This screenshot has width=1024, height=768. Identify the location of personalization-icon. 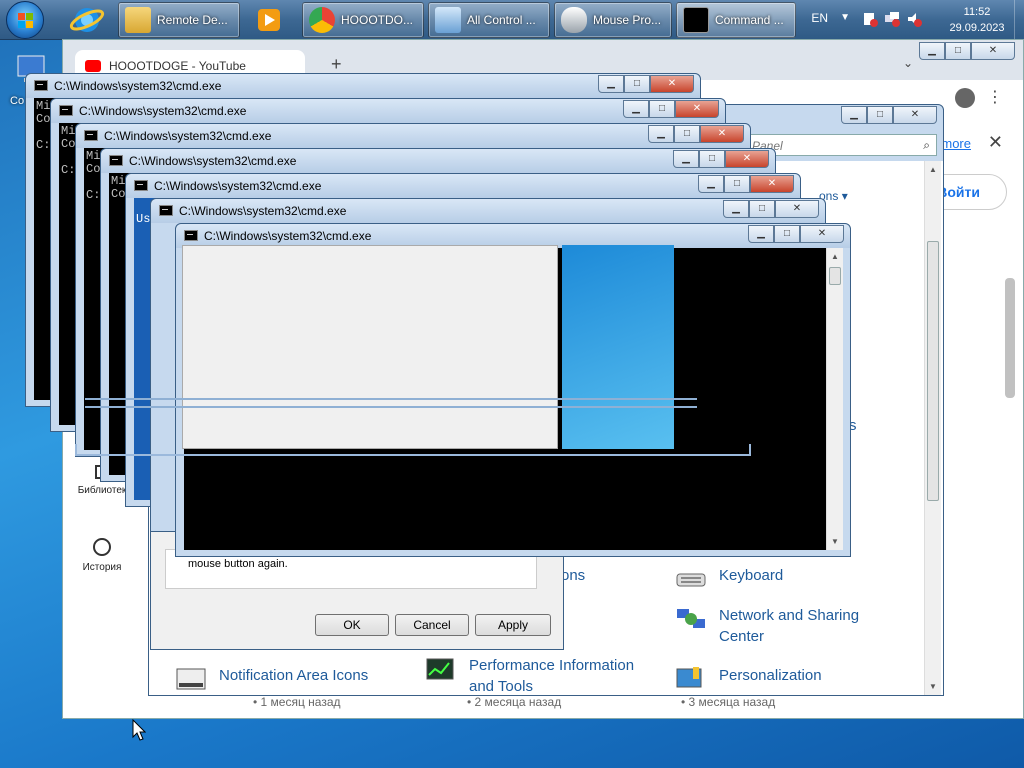
(689, 677).